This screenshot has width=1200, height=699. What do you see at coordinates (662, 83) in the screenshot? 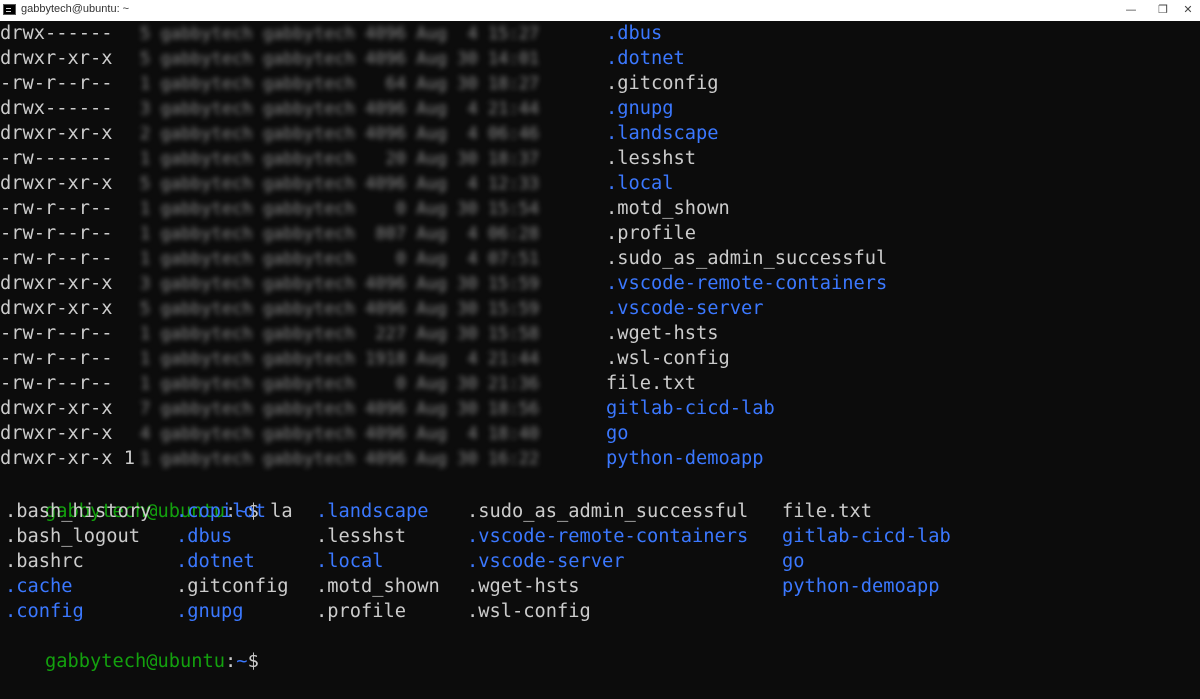
I see `file-name: .gitconfig` at bounding box center [662, 83].